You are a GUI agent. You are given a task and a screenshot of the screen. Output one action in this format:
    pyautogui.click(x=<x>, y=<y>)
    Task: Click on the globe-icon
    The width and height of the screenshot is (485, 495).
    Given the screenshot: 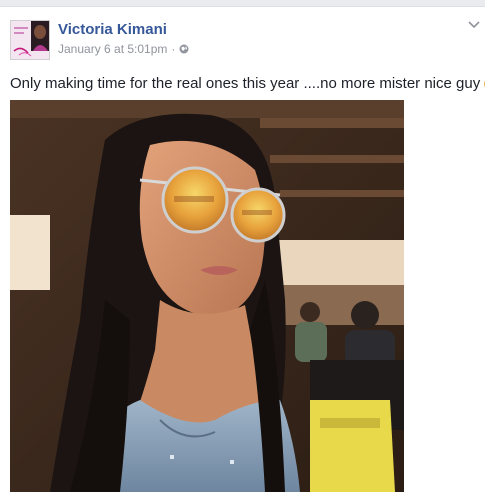 What is the action you would take?
    pyautogui.click(x=184, y=49)
    